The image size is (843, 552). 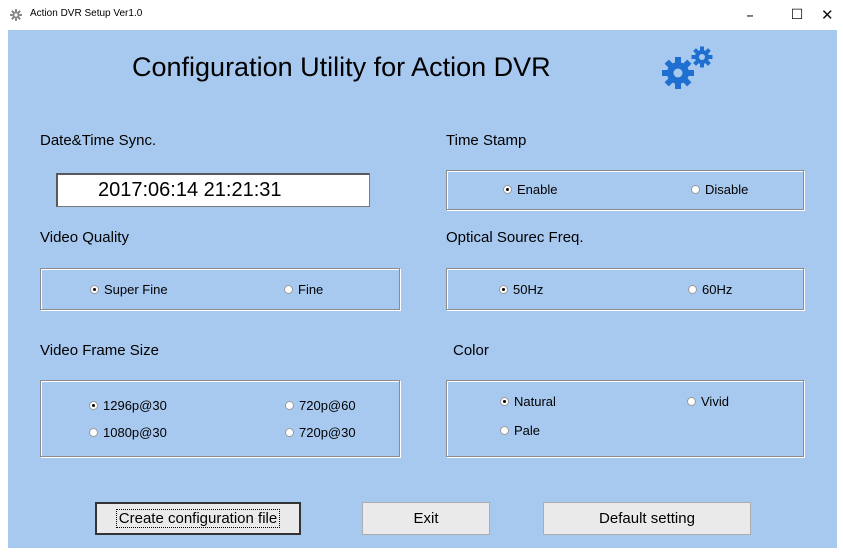 I want to click on exit-button: Exit, so click(x=426, y=518).